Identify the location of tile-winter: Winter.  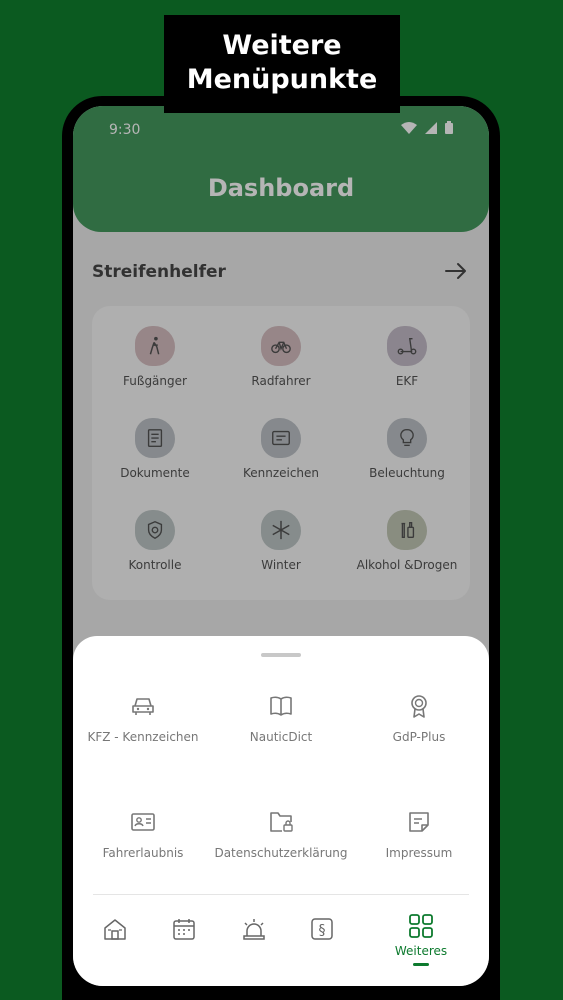
(281, 541).